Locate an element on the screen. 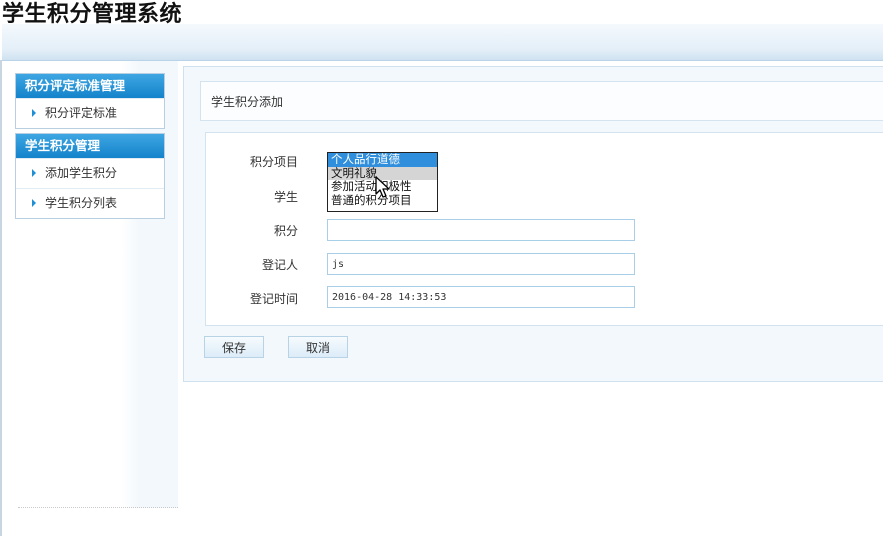 Image resolution: width=883 pixels, height=536 pixels. select-option: 个人品行道德 is located at coordinates (382, 160).